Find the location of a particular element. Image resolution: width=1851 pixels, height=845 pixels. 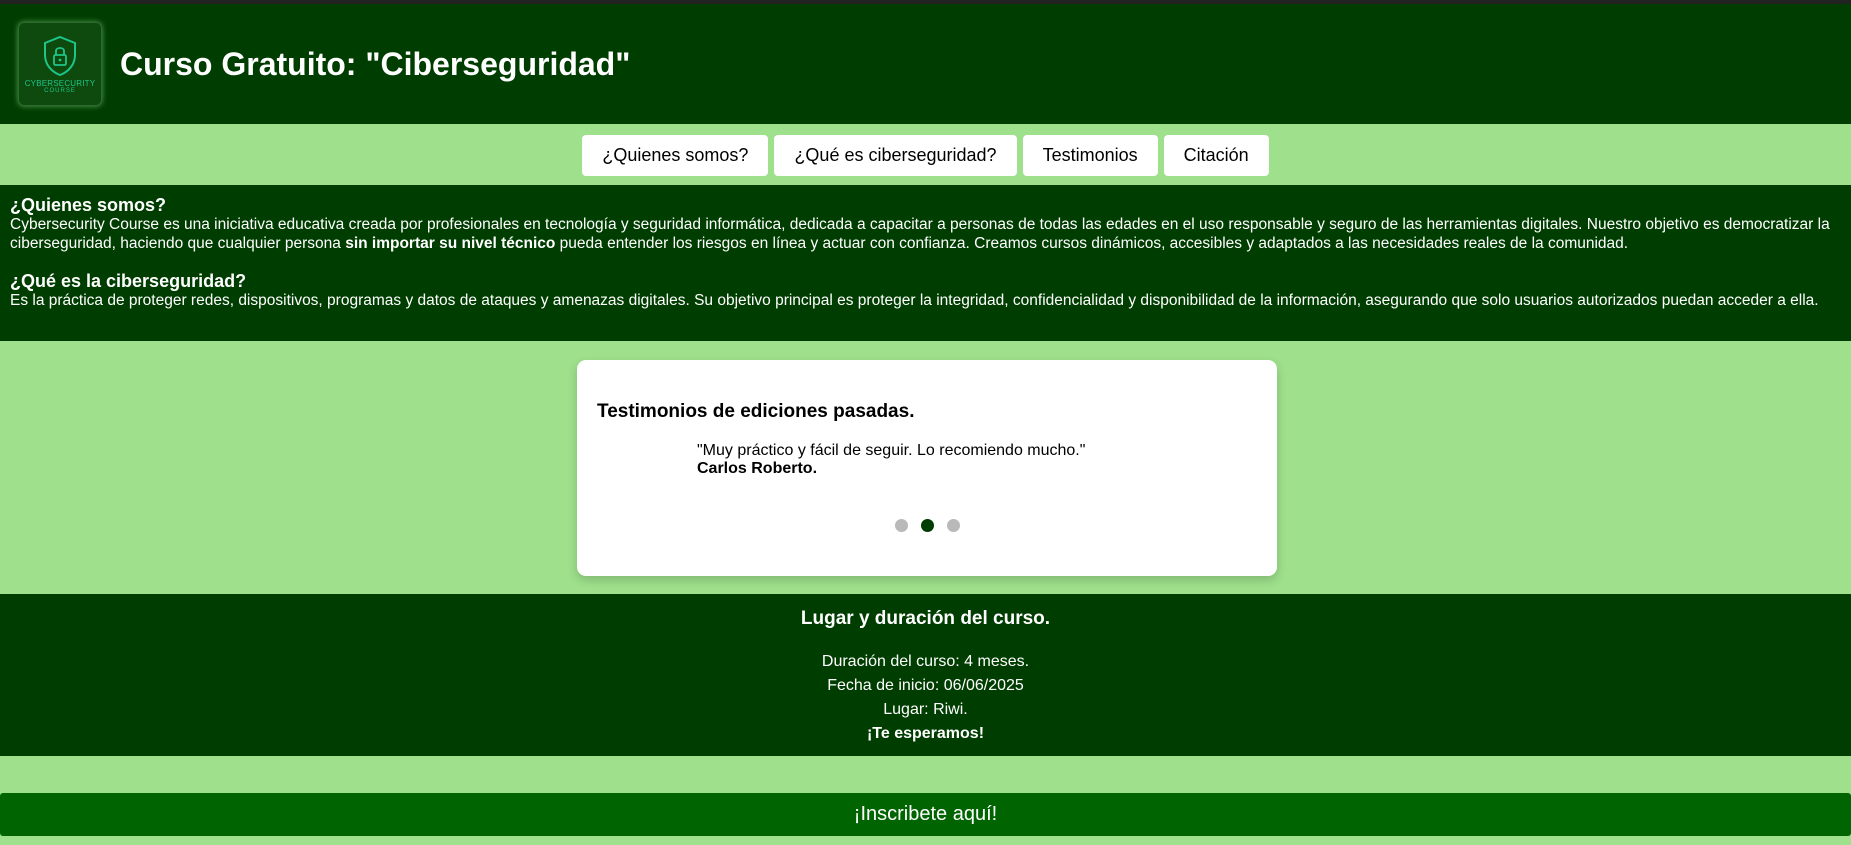

logo-subtext: COURSE is located at coordinates (60, 90).